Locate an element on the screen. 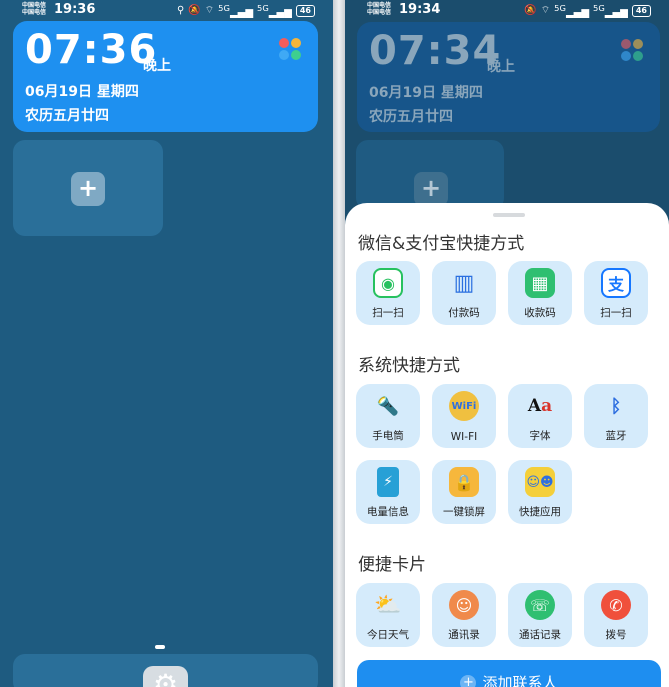 The height and width of the screenshot is (687, 669). screenshot-divider is located at coordinates (339, 343).